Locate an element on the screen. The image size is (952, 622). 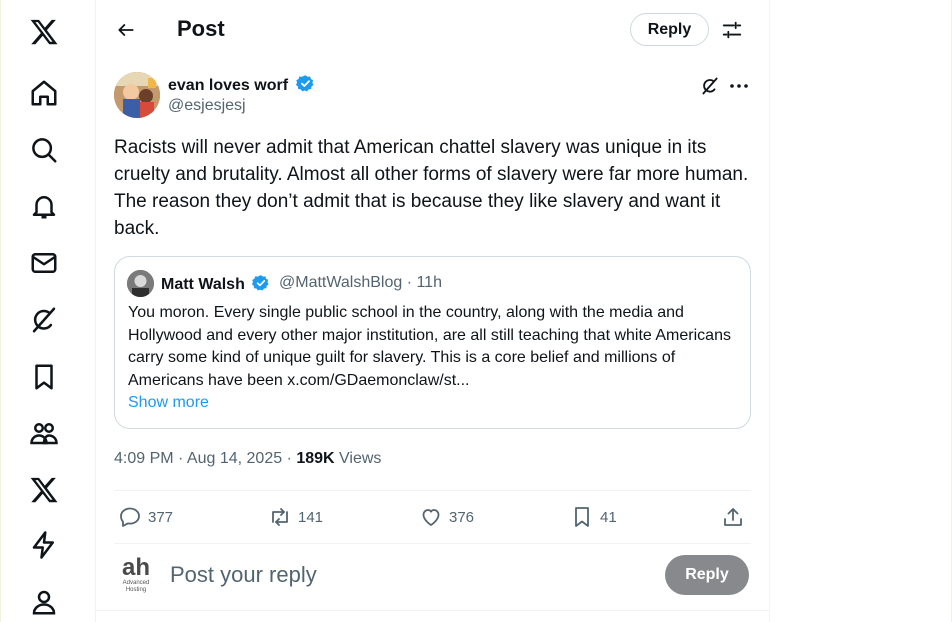
x-logo-icon is located at coordinates (44, 32).